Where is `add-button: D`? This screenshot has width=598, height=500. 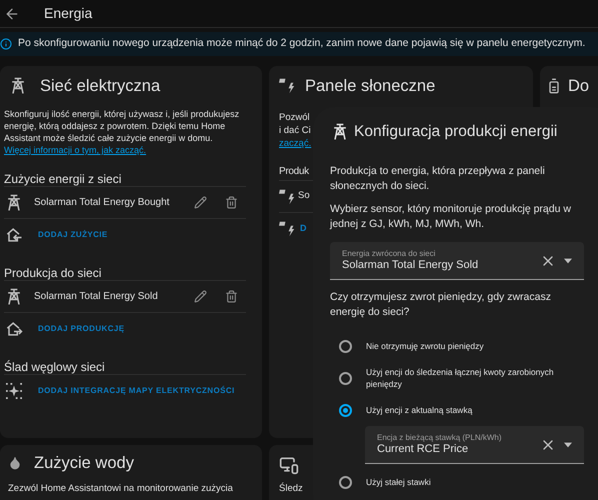
add-button: D is located at coordinates (303, 229).